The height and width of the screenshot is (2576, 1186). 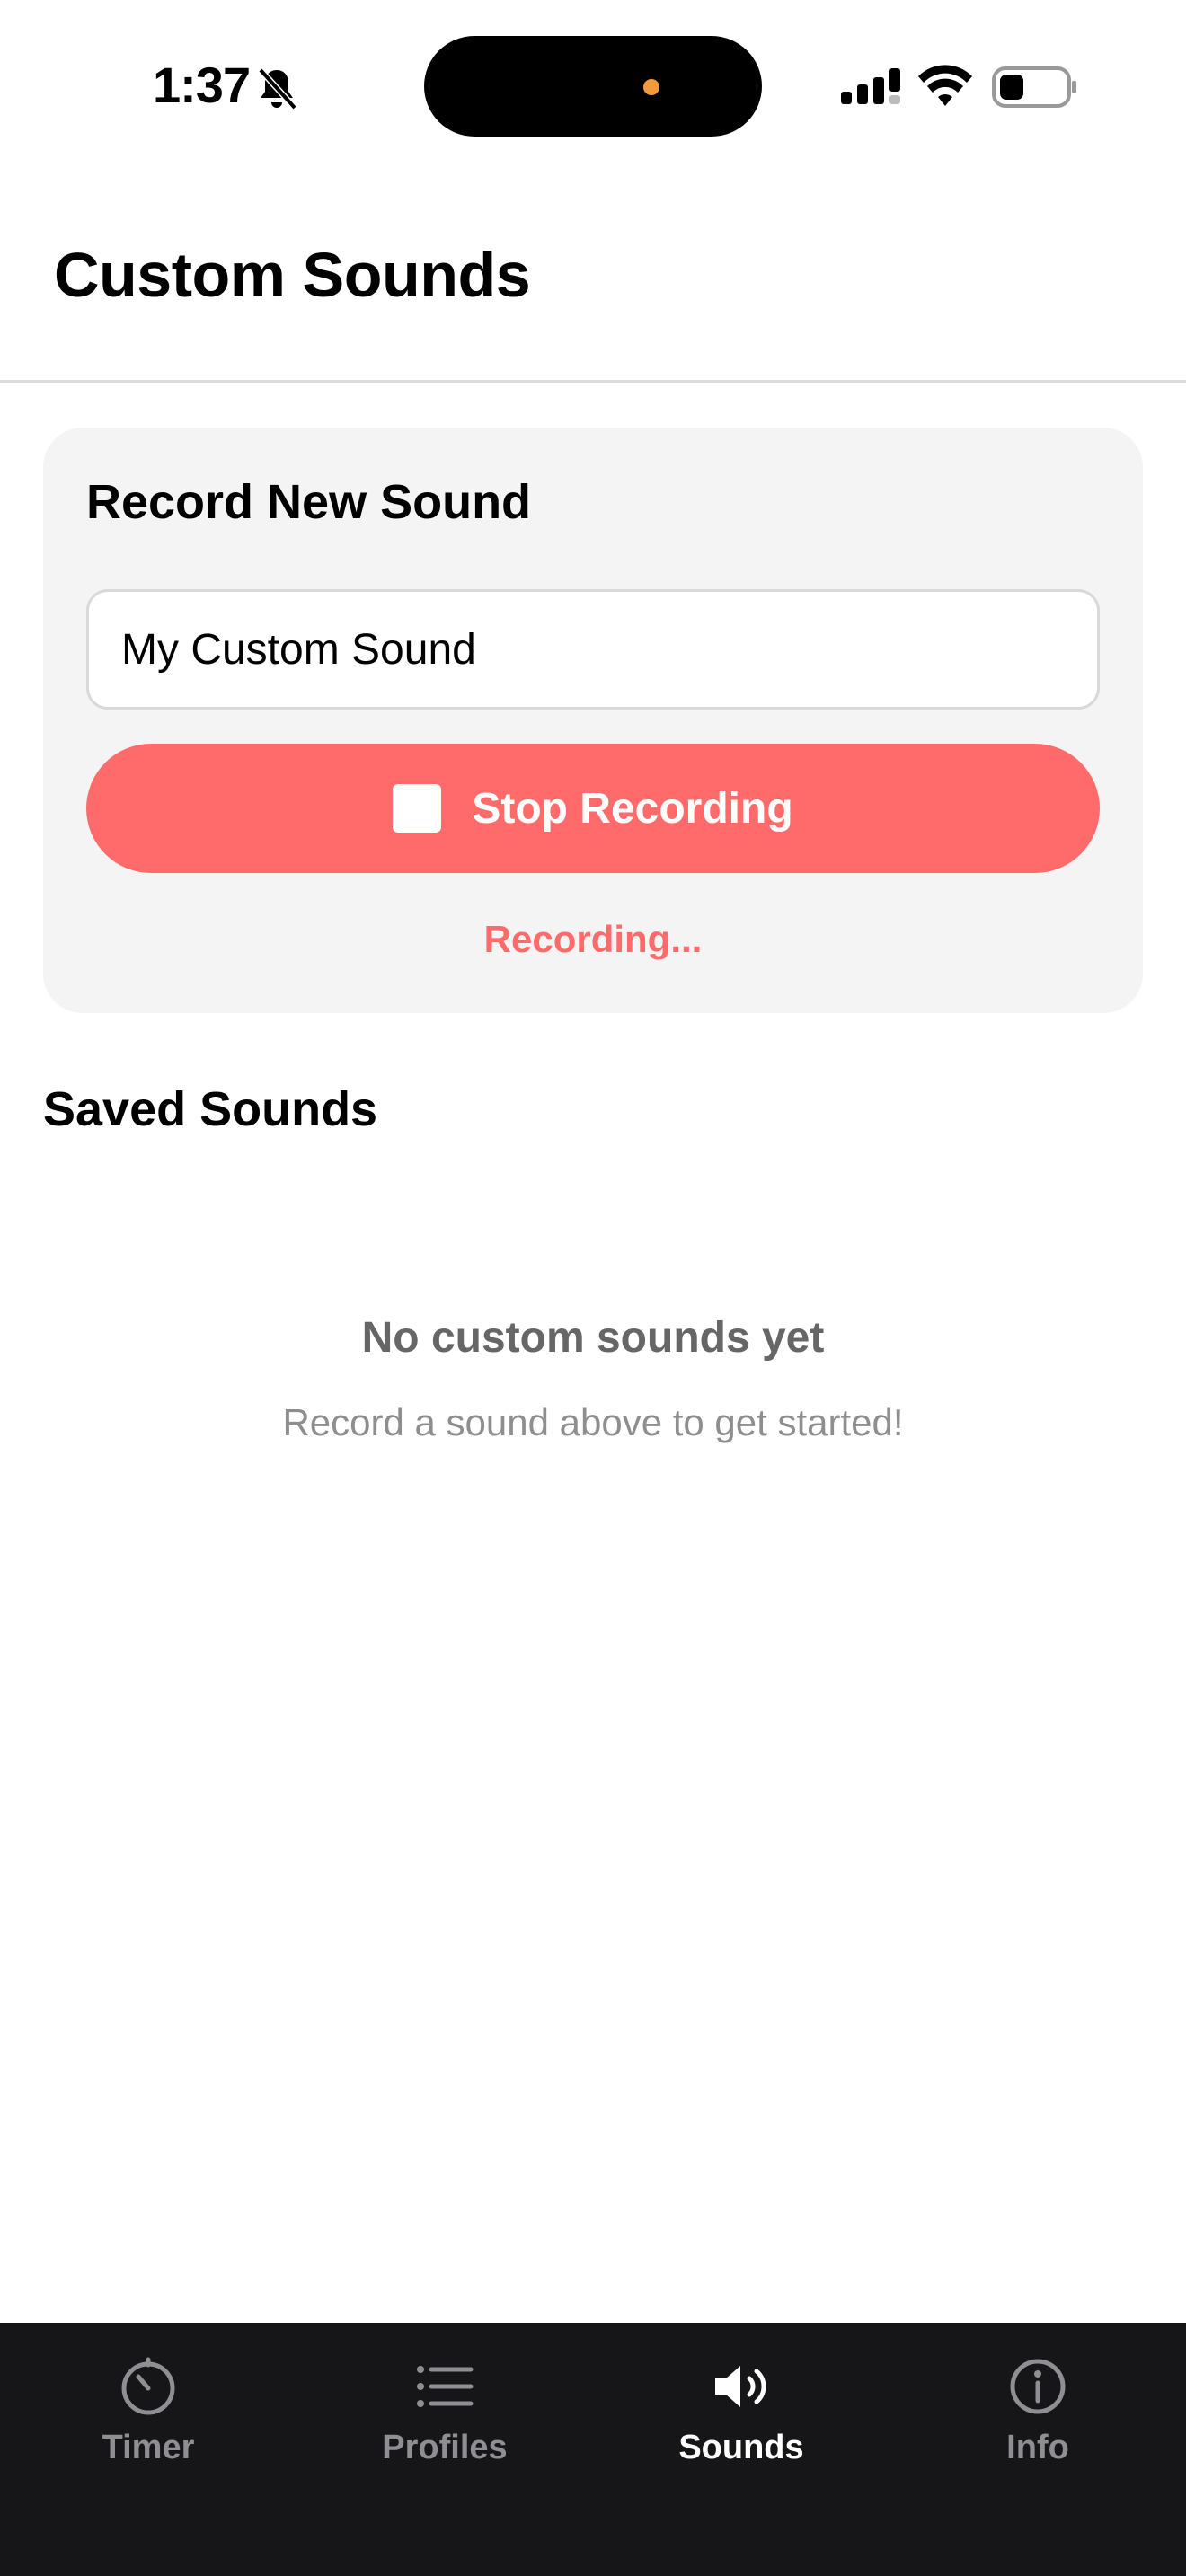 I want to click on tab-sounds: Sounds, so click(x=741, y=2412).